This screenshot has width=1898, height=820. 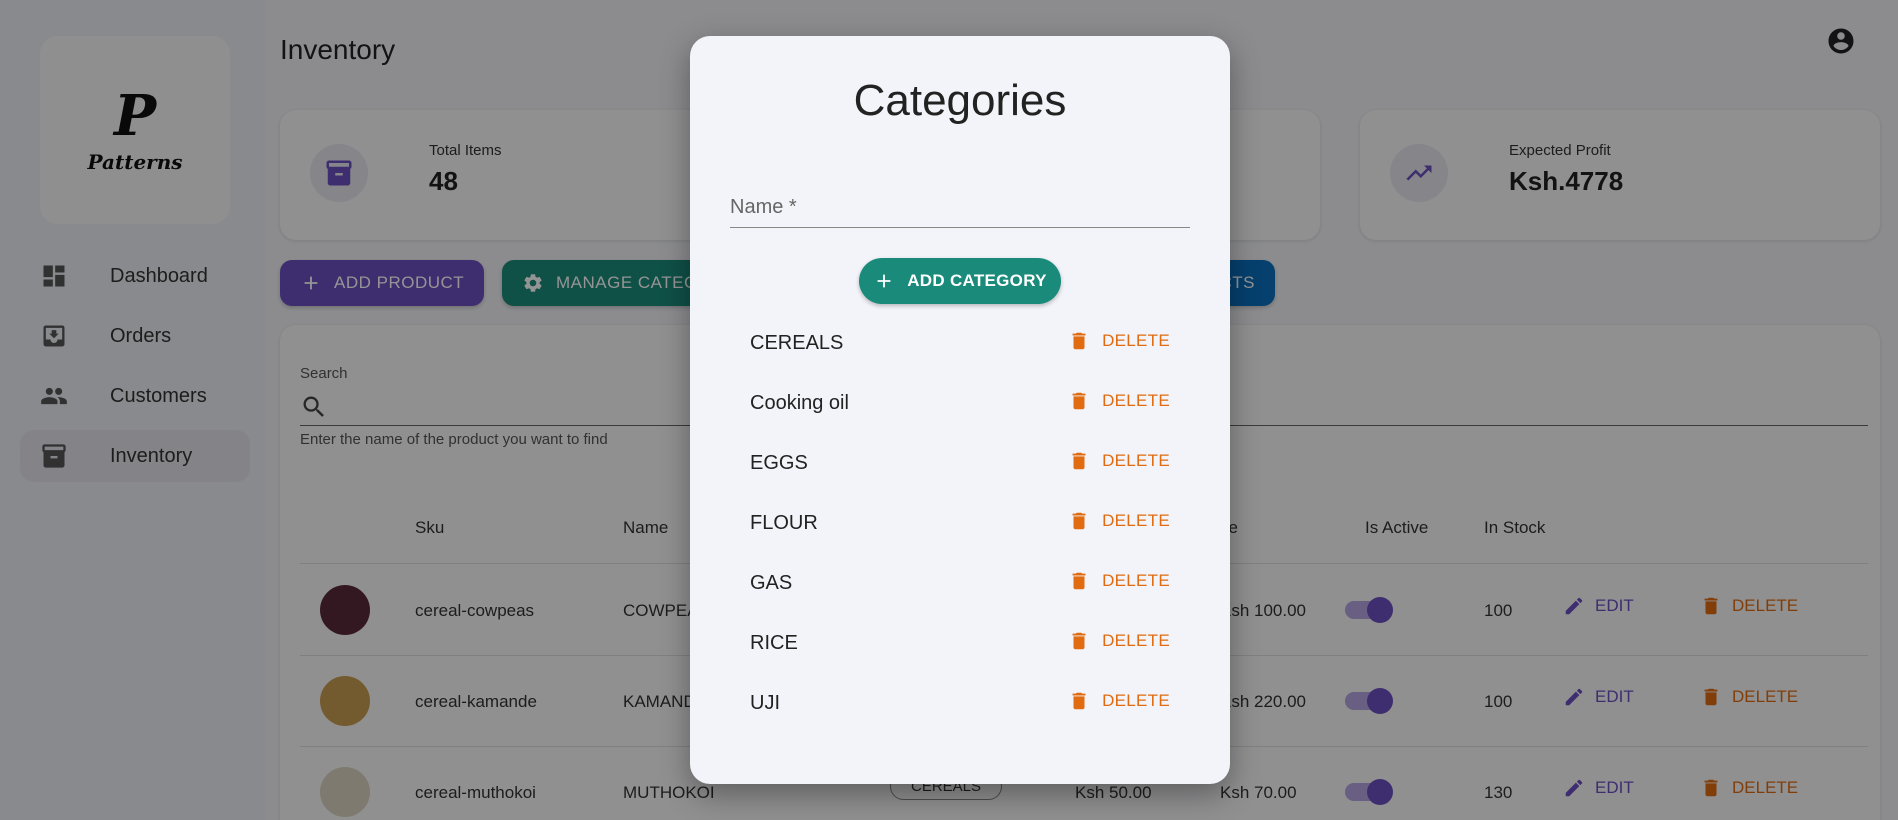 I want to click on category-item: GAS DELETE, so click(x=960, y=584).